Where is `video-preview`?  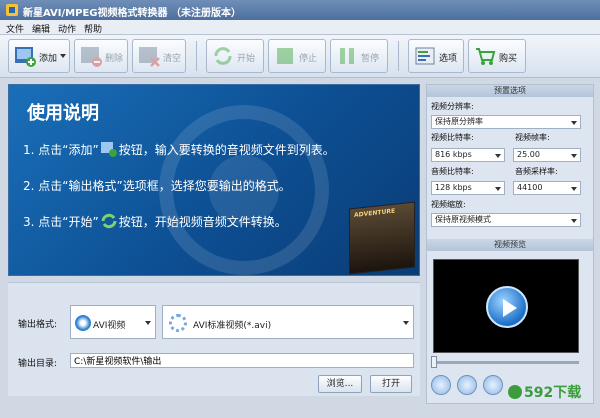
video-preview is located at coordinates (506, 306).